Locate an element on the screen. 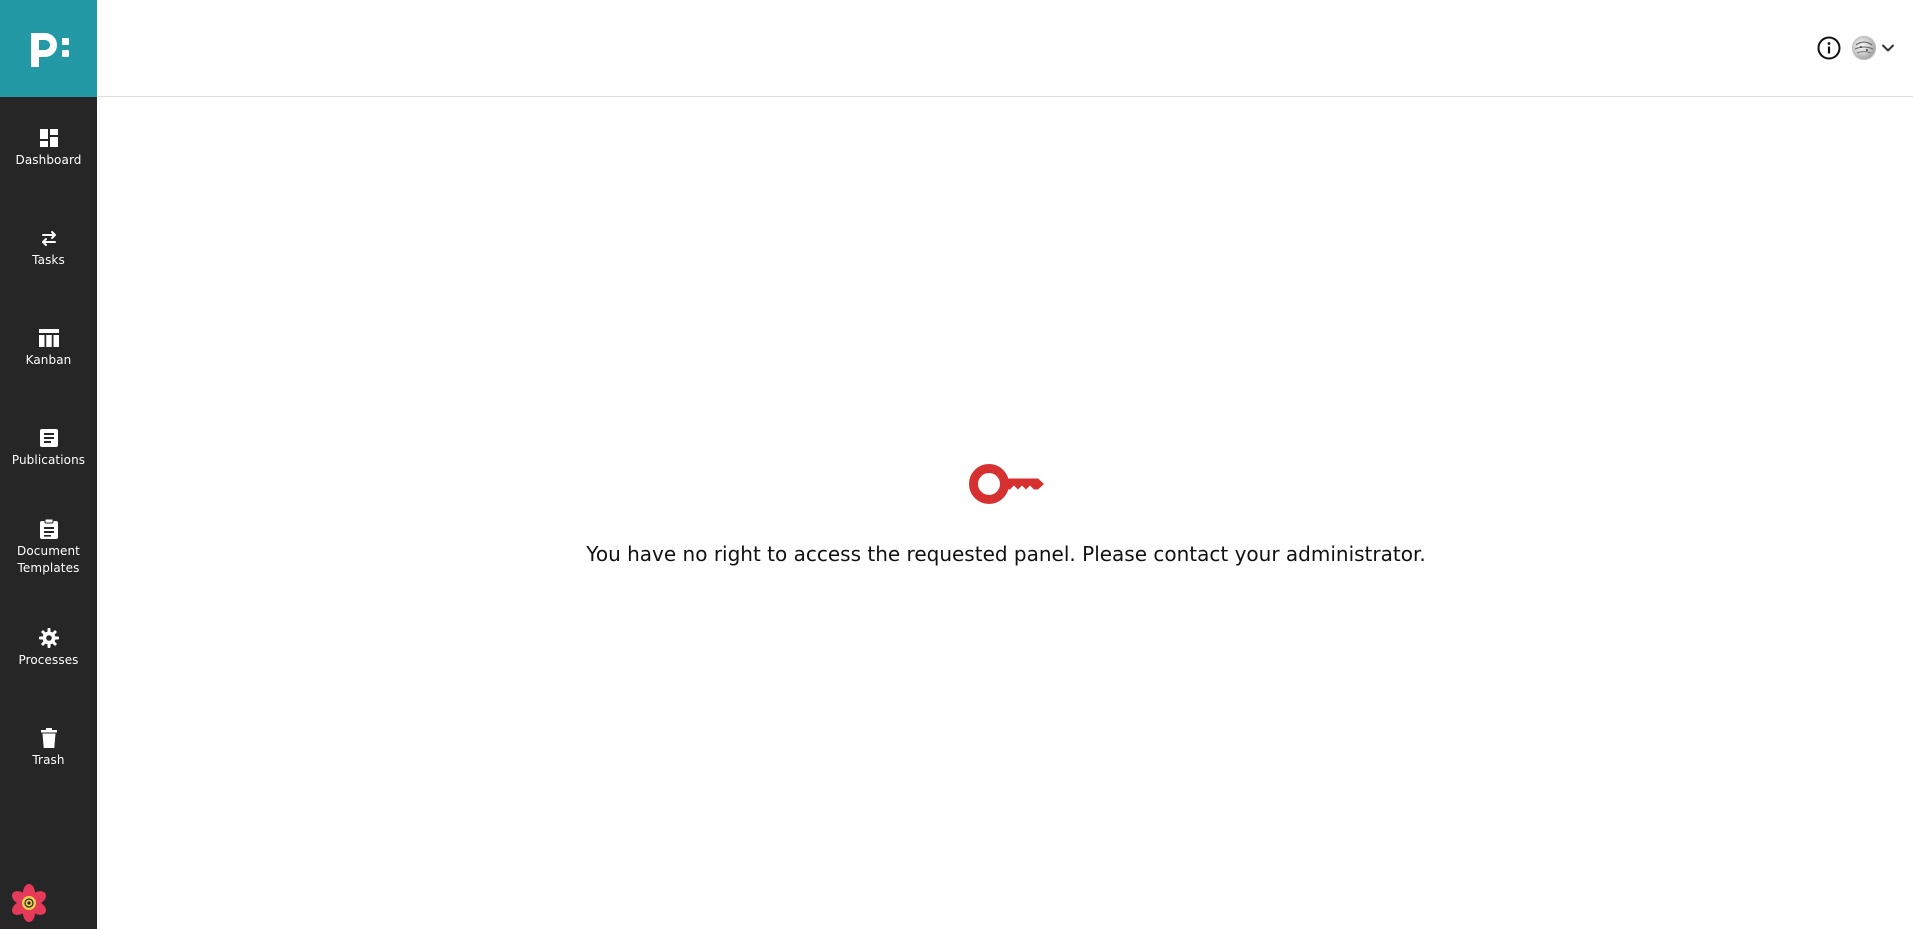 The height and width of the screenshot is (929, 1913). clipboard-icon is located at coordinates (49, 529).